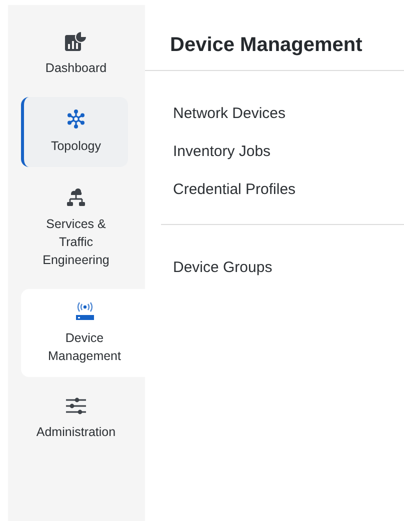 This screenshot has width=404, height=521. What do you see at coordinates (76, 197) in the screenshot?
I see `hierarchy-icon` at bounding box center [76, 197].